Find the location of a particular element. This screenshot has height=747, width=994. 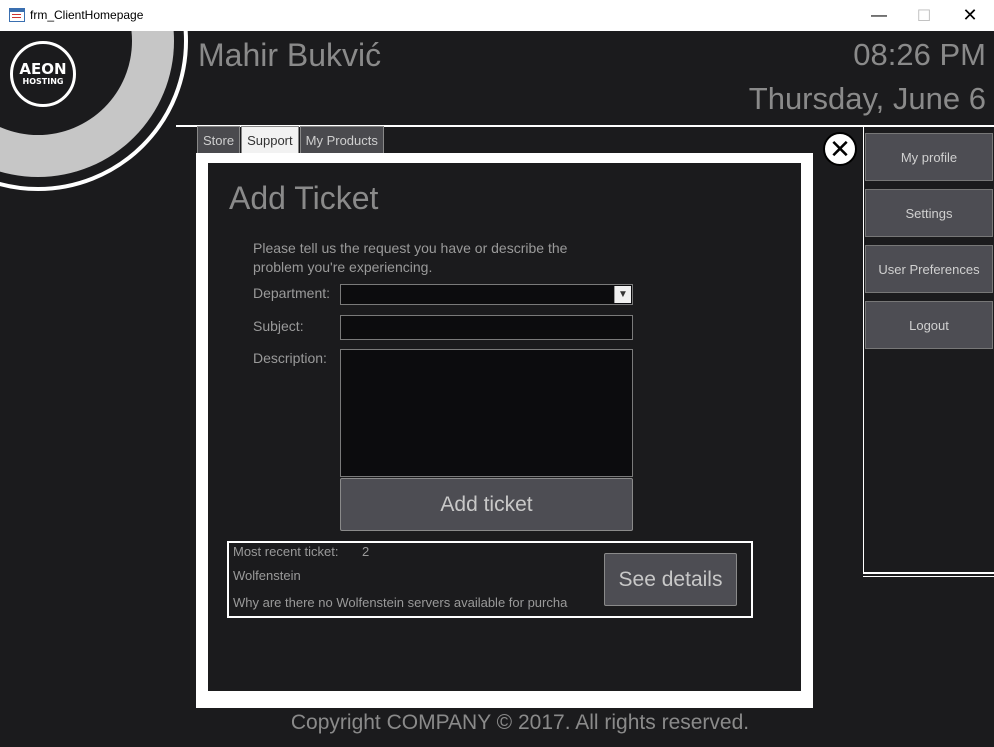

subject-input is located at coordinates (486, 327).